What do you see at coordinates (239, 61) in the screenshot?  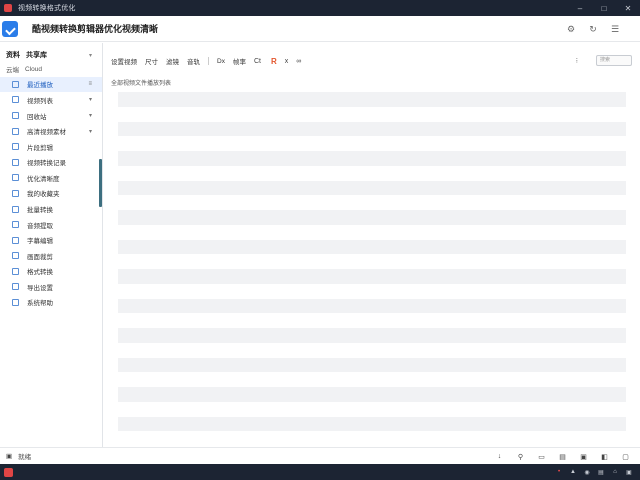 I see `toolbar-item-framerate: 帧率` at bounding box center [239, 61].